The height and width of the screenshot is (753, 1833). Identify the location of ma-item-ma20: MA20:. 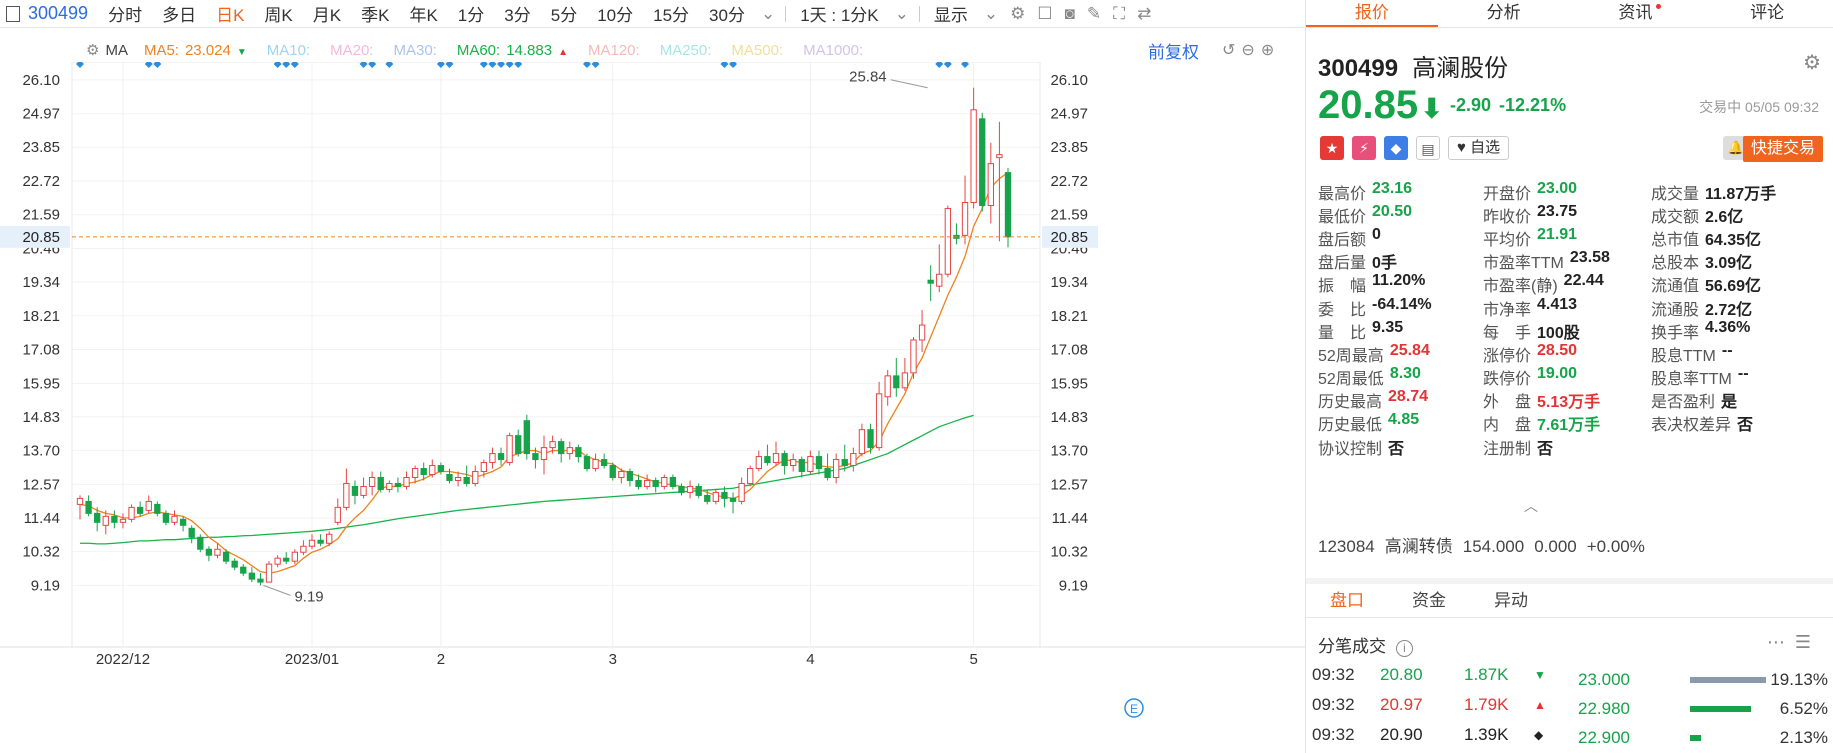
(353, 50).